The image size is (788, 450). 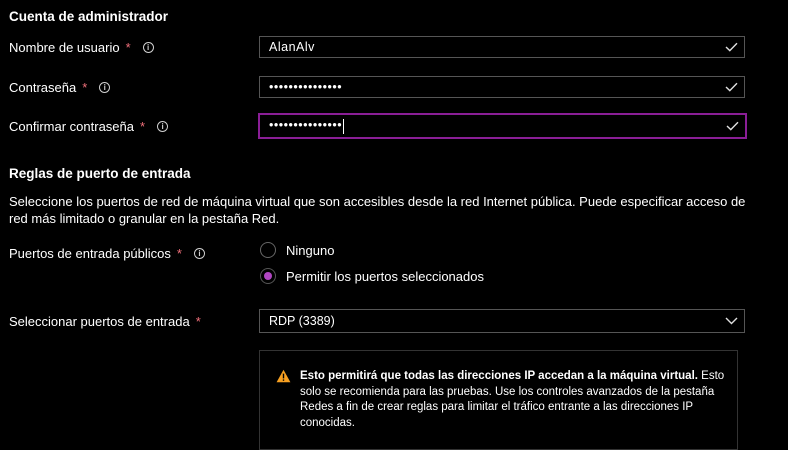 What do you see at coordinates (100, 173) in the screenshot?
I see `section-title-ports: Reglas de puerto de entrada` at bounding box center [100, 173].